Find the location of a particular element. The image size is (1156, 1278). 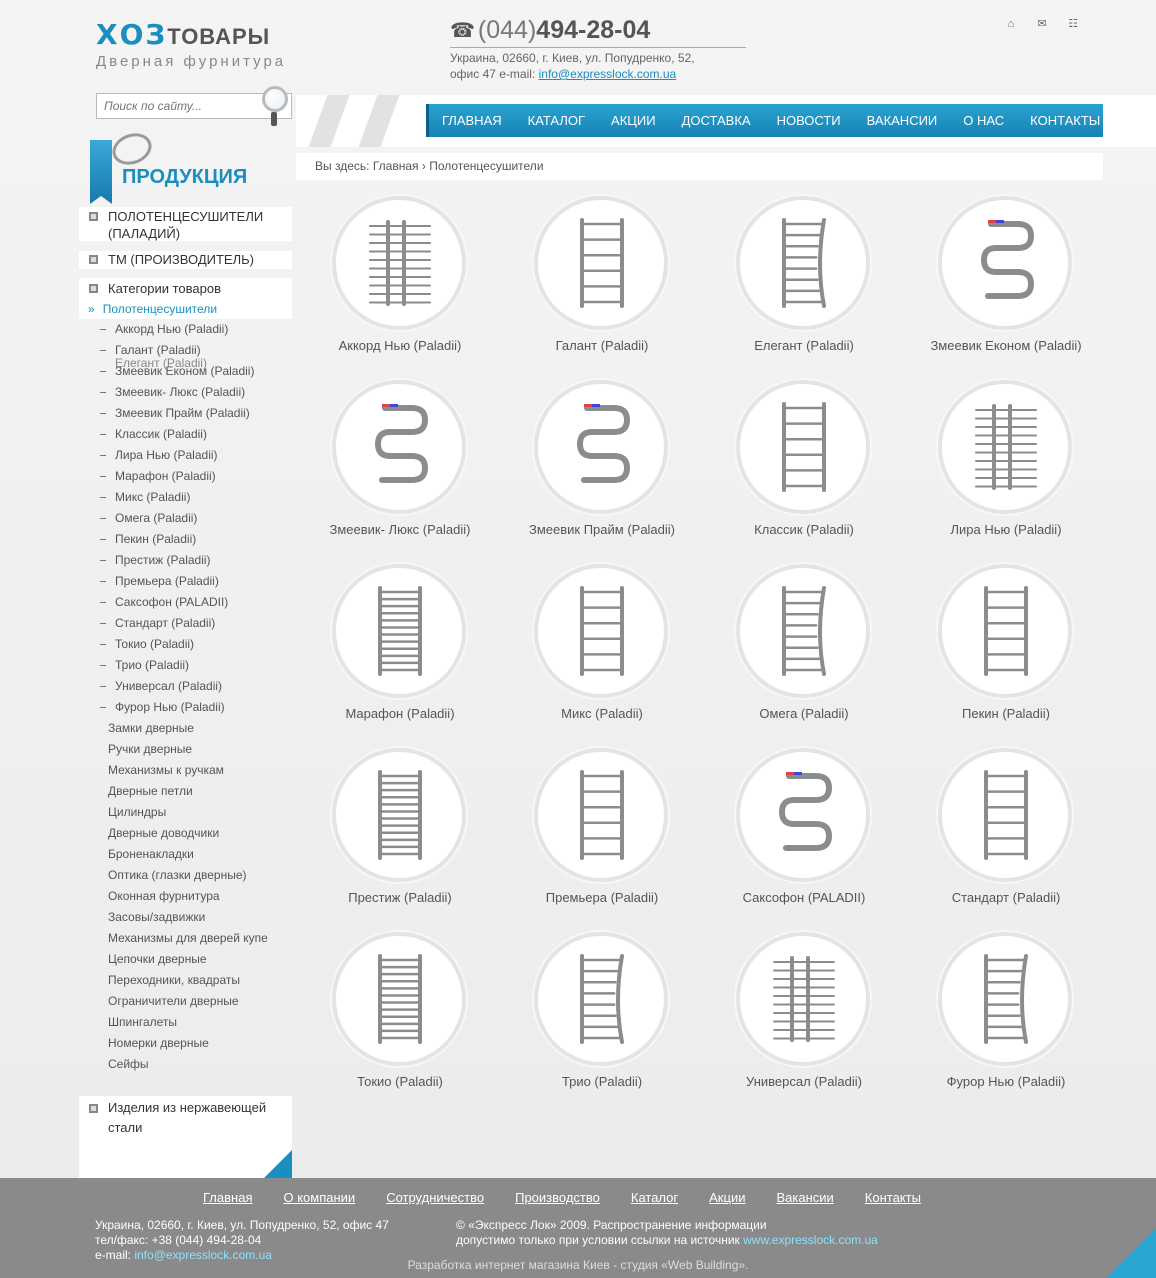

sidebar-block-towel-dryers: ПОЛОТЕНЦЕСУШИТЕЛИ (ПАЛАДИЙ) is located at coordinates (185, 224).